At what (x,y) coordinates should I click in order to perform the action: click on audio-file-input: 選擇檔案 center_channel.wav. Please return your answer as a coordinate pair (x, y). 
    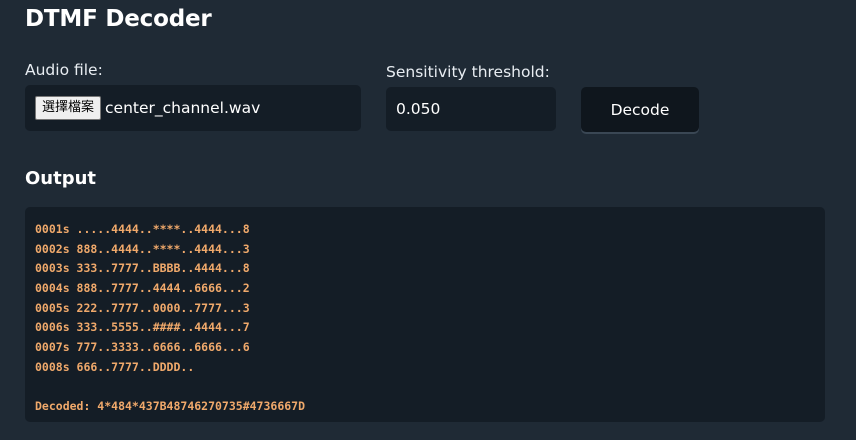
    Looking at the image, I should click on (193, 108).